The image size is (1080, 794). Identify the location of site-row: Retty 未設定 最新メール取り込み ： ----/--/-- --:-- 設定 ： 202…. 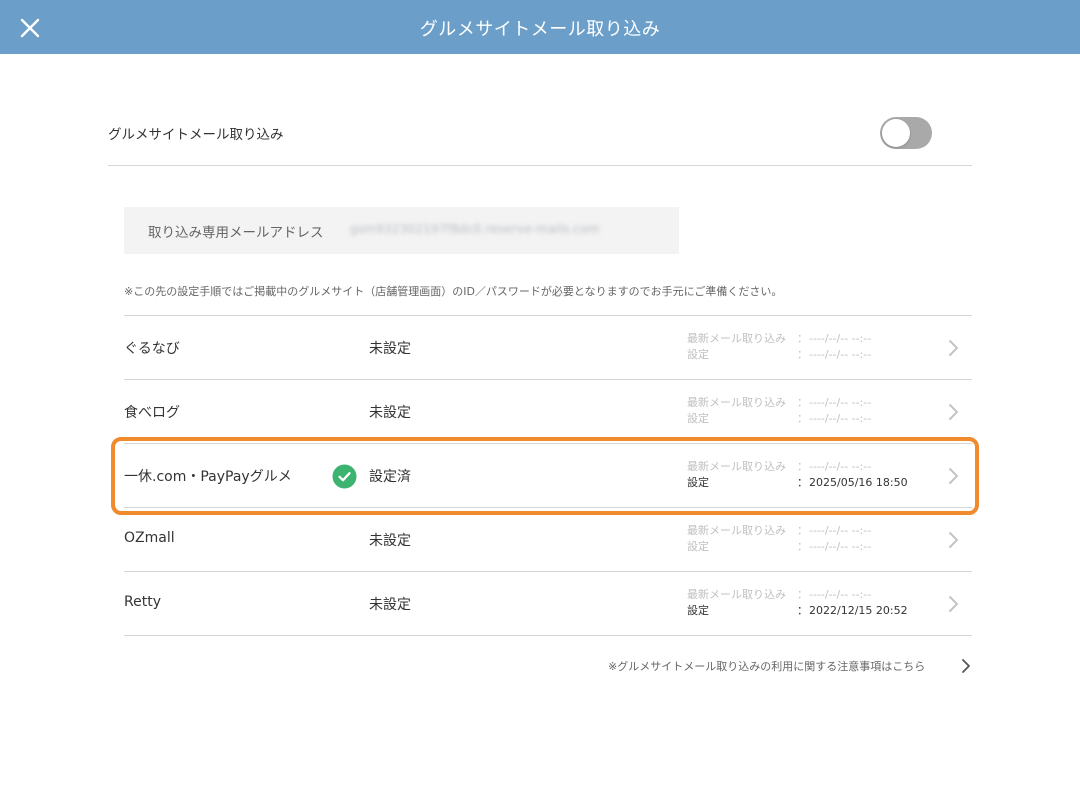
(548, 604).